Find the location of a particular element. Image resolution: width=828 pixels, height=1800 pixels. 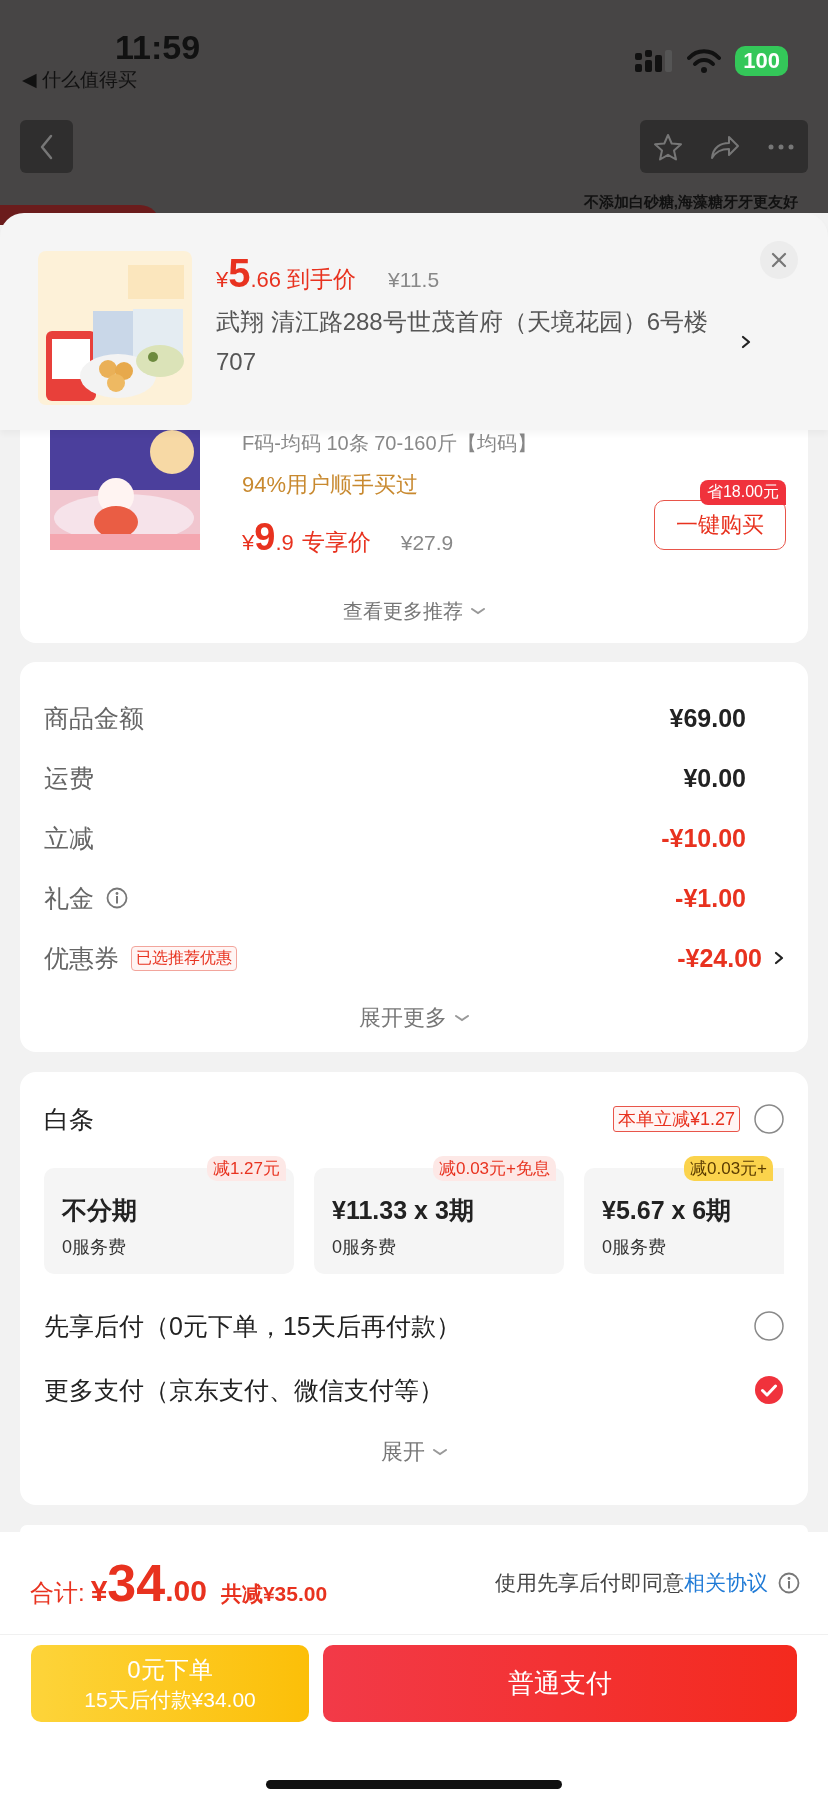

close-button is located at coordinates (779, 260).